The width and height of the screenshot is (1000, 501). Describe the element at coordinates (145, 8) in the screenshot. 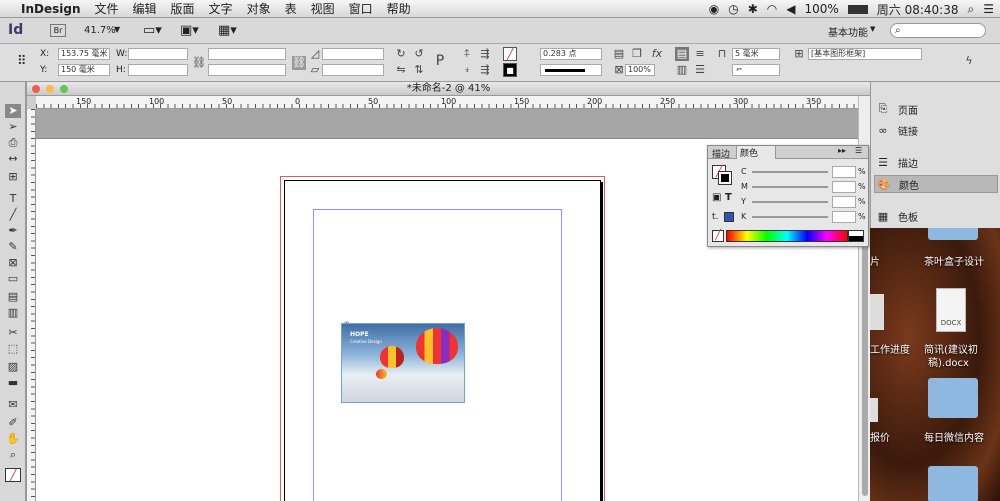

I see `menu-edit: 编辑` at that location.